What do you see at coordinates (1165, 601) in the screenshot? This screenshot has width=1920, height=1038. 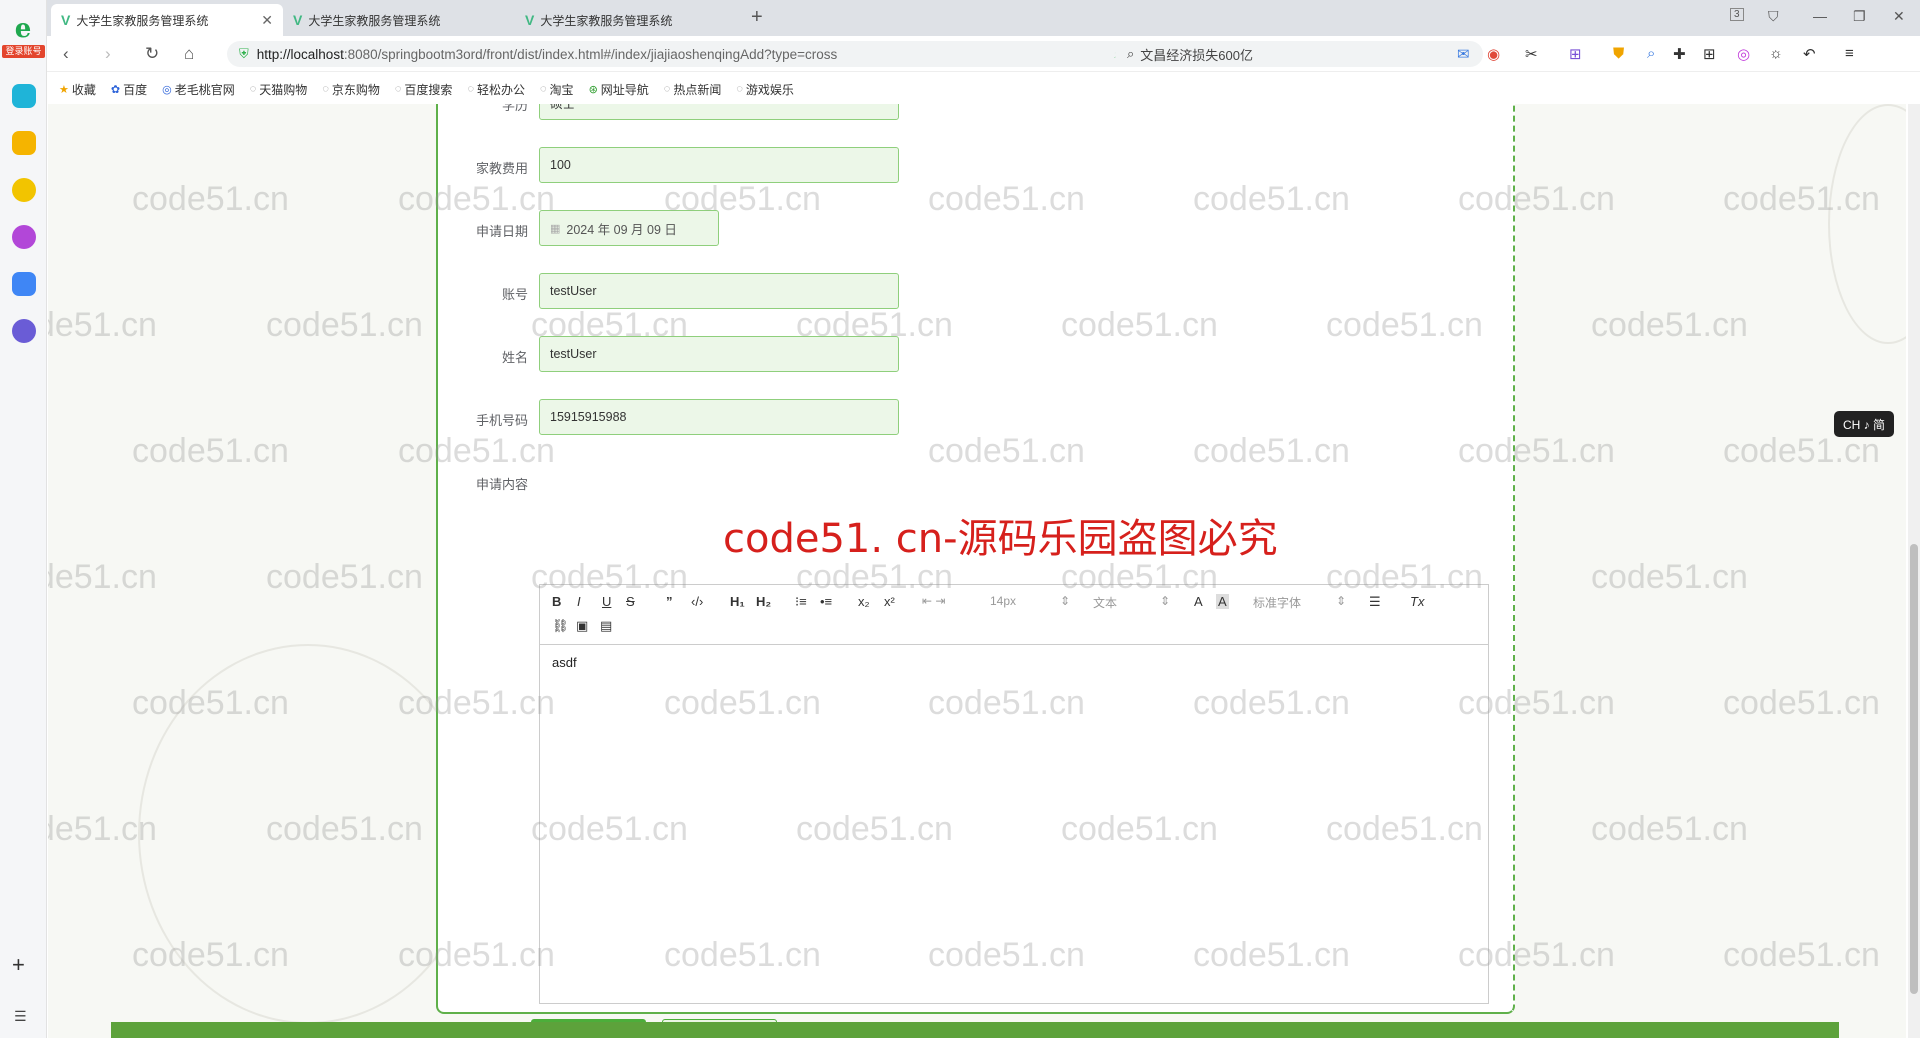 I see `style-dropdown-icon: ⇕` at bounding box center [1165, 601].